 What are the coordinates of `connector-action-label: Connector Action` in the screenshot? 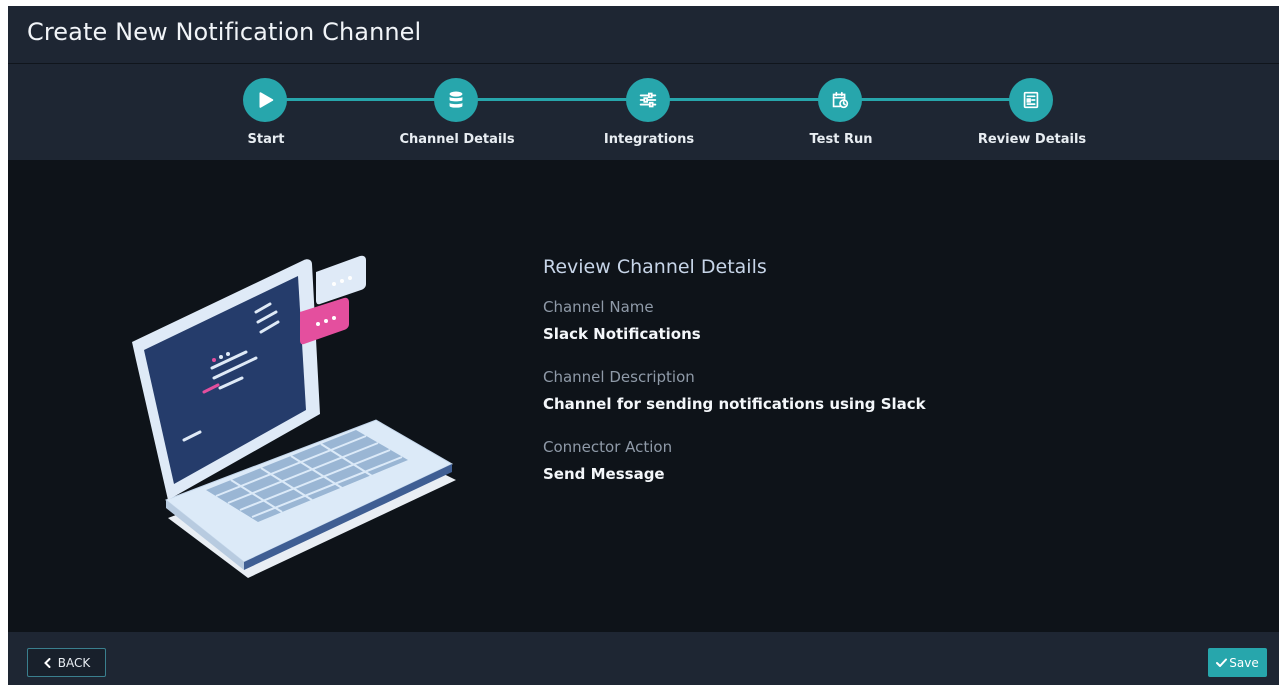 It's located at (608, 447).